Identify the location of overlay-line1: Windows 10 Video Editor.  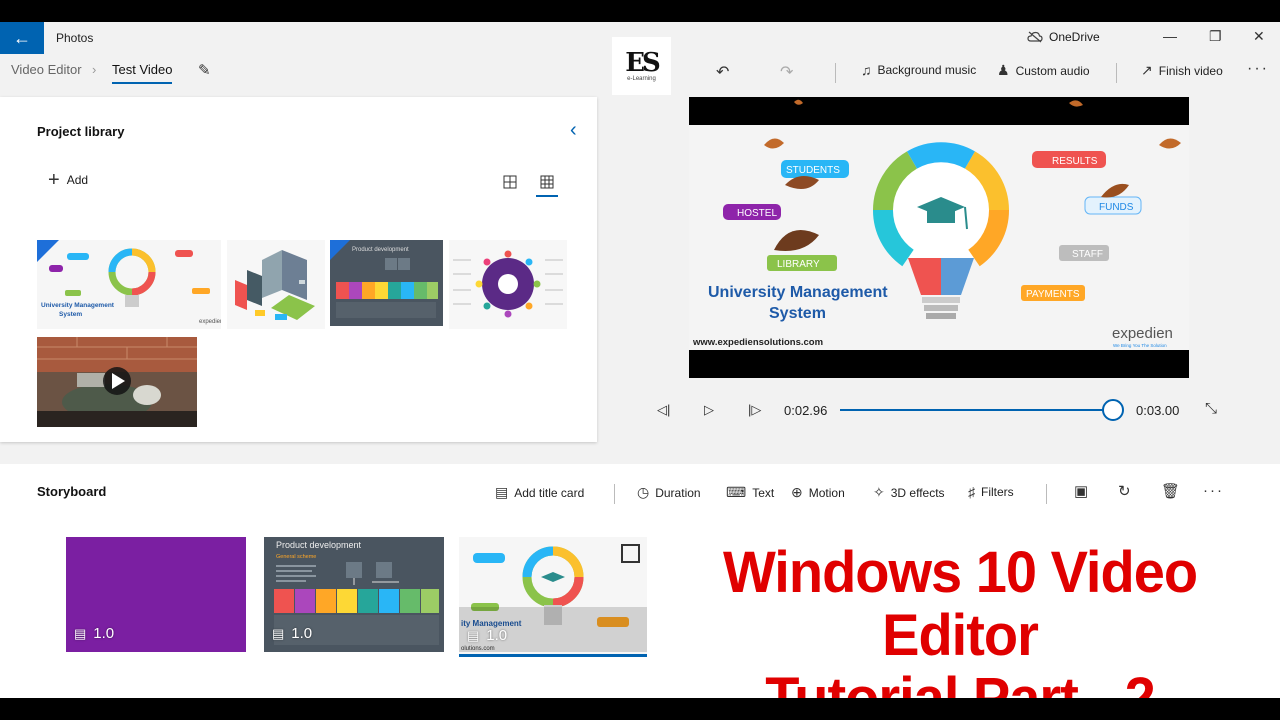
(960, 603).